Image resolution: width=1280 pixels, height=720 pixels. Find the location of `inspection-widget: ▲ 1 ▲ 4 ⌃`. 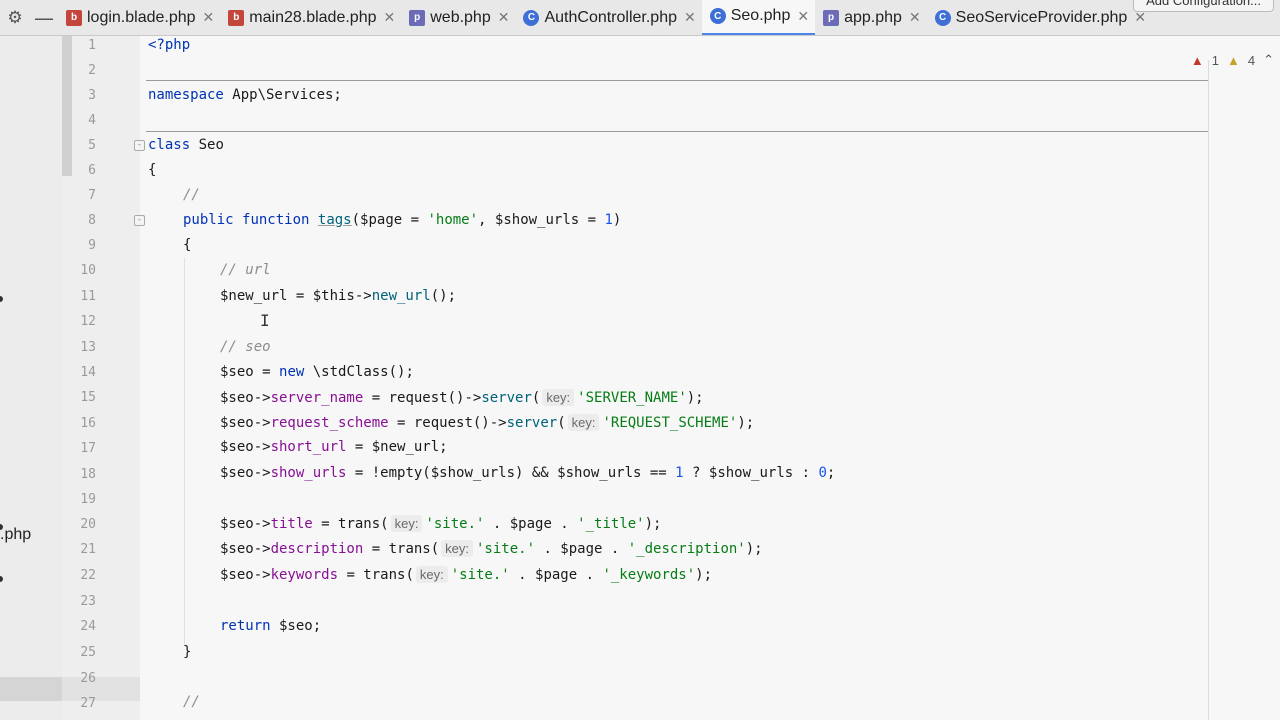

inspection-widget: ▲ 1 ▲ 4 ⌃ is located at coordinates (1232, 60).